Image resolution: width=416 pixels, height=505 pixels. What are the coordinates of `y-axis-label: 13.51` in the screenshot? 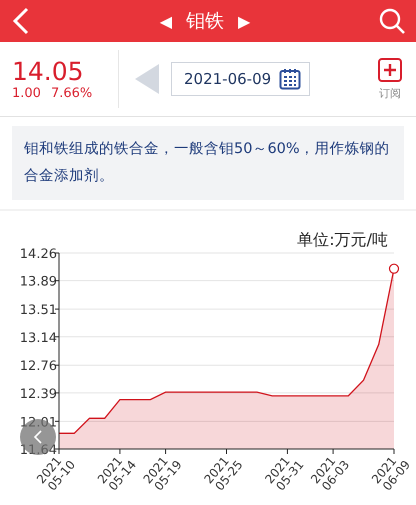 It's located at (38, 310).